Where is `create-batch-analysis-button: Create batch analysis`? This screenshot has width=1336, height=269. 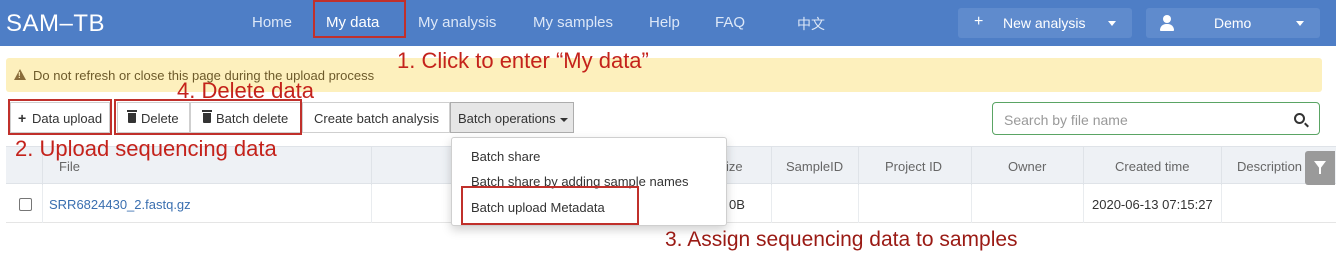
create-batch-analysis-button: Create batch analysis is located at coordinates (376, 117).